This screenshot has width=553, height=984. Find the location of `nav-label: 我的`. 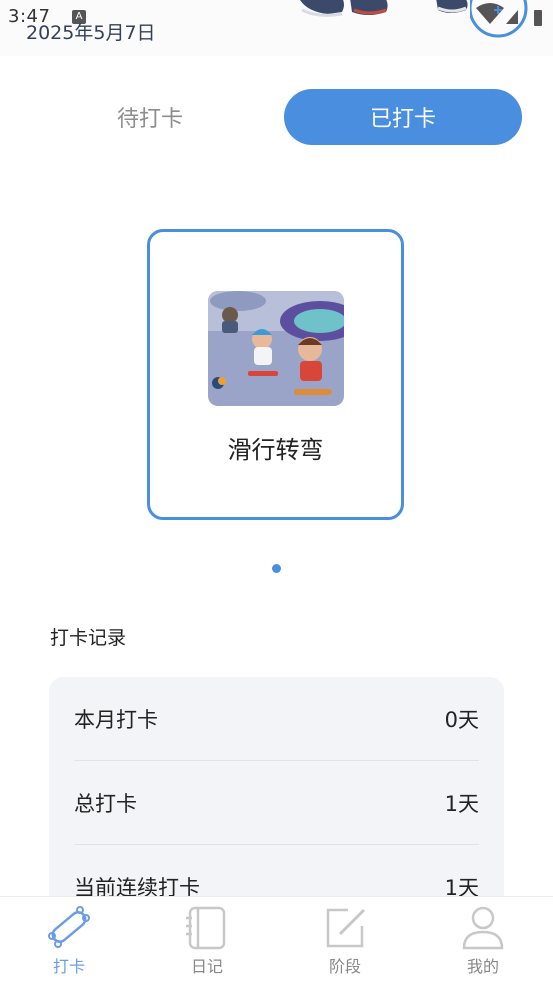

nav-label: 我的 is located at coordinates (482, 966).